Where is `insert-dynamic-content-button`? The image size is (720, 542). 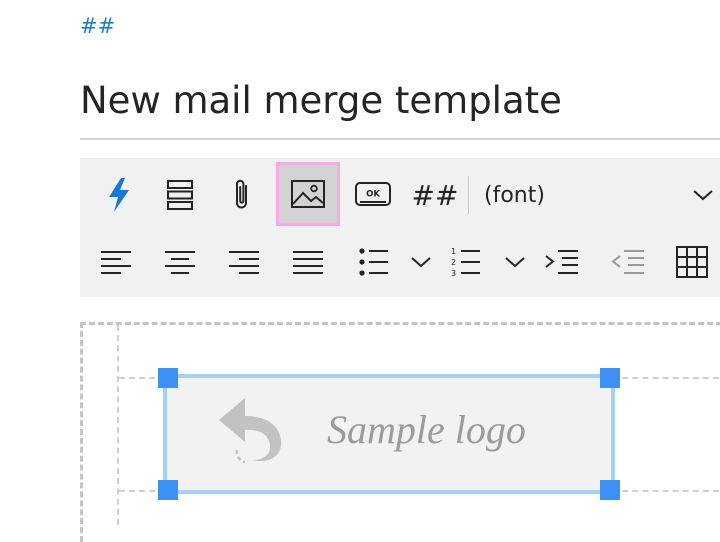
insert-dynamic-content-button is located at coordinates (119, 195).